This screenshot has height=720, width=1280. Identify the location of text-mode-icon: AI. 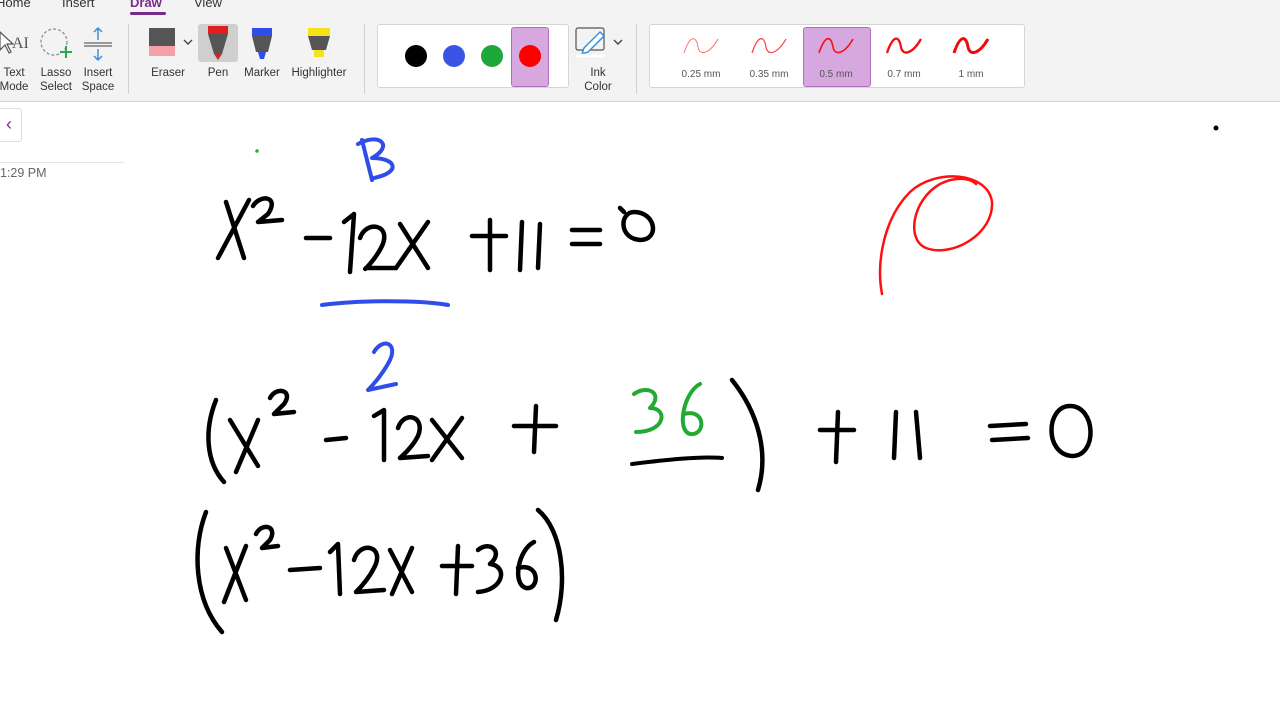
(14, 42).